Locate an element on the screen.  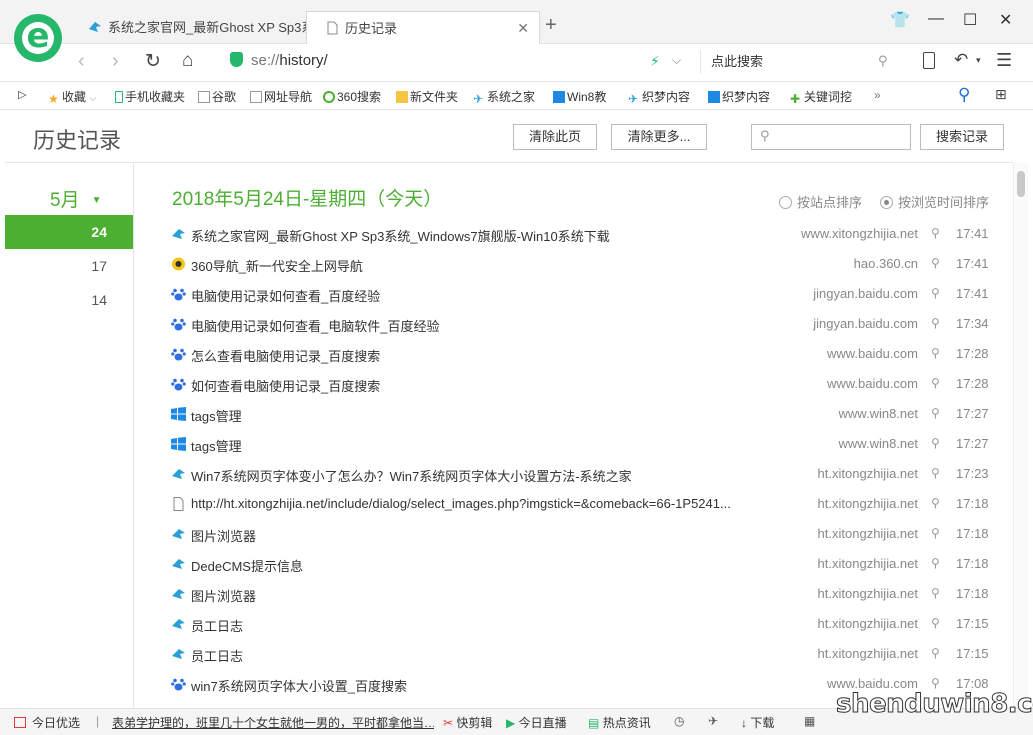
today-live: ▶ 今日直播 is located at coordinates (536, 722).